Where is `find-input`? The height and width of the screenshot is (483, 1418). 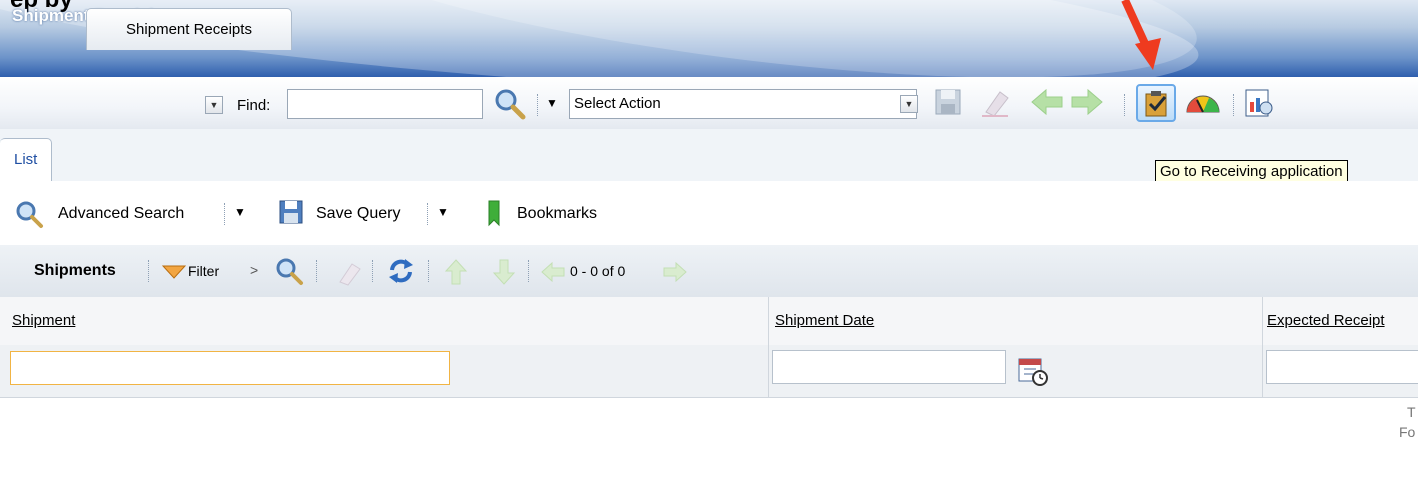 find-input is located at coordinates (385, 104).